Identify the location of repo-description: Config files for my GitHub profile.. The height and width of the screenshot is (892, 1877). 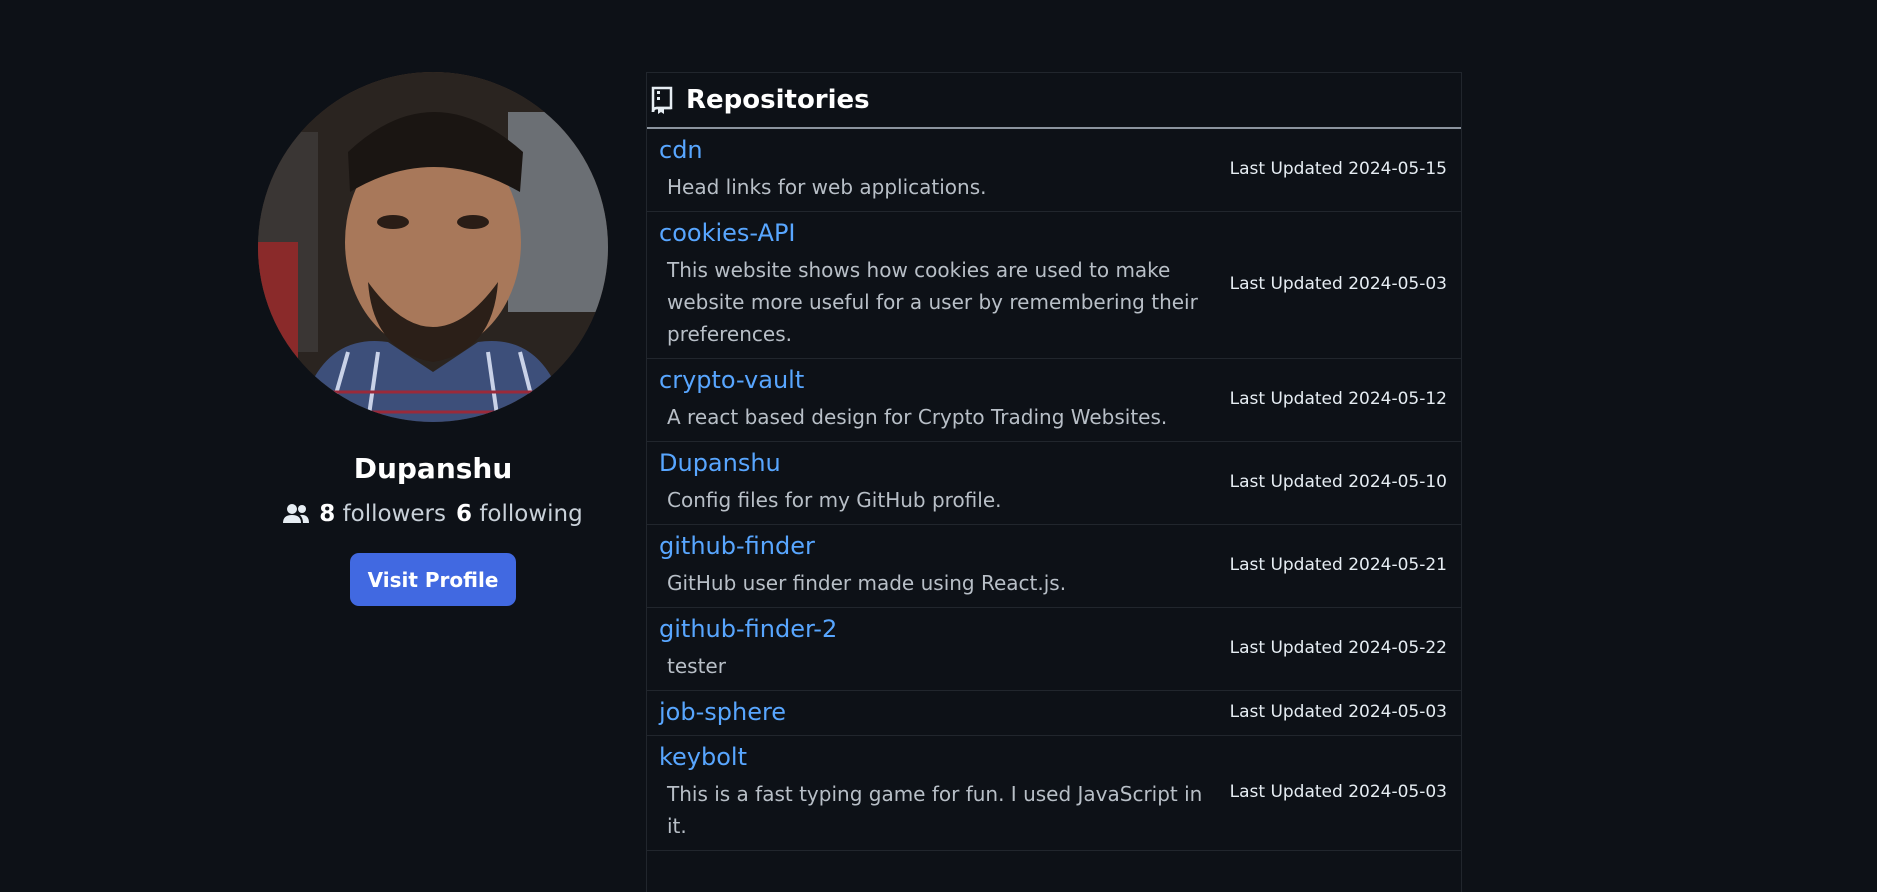
(834, 500).